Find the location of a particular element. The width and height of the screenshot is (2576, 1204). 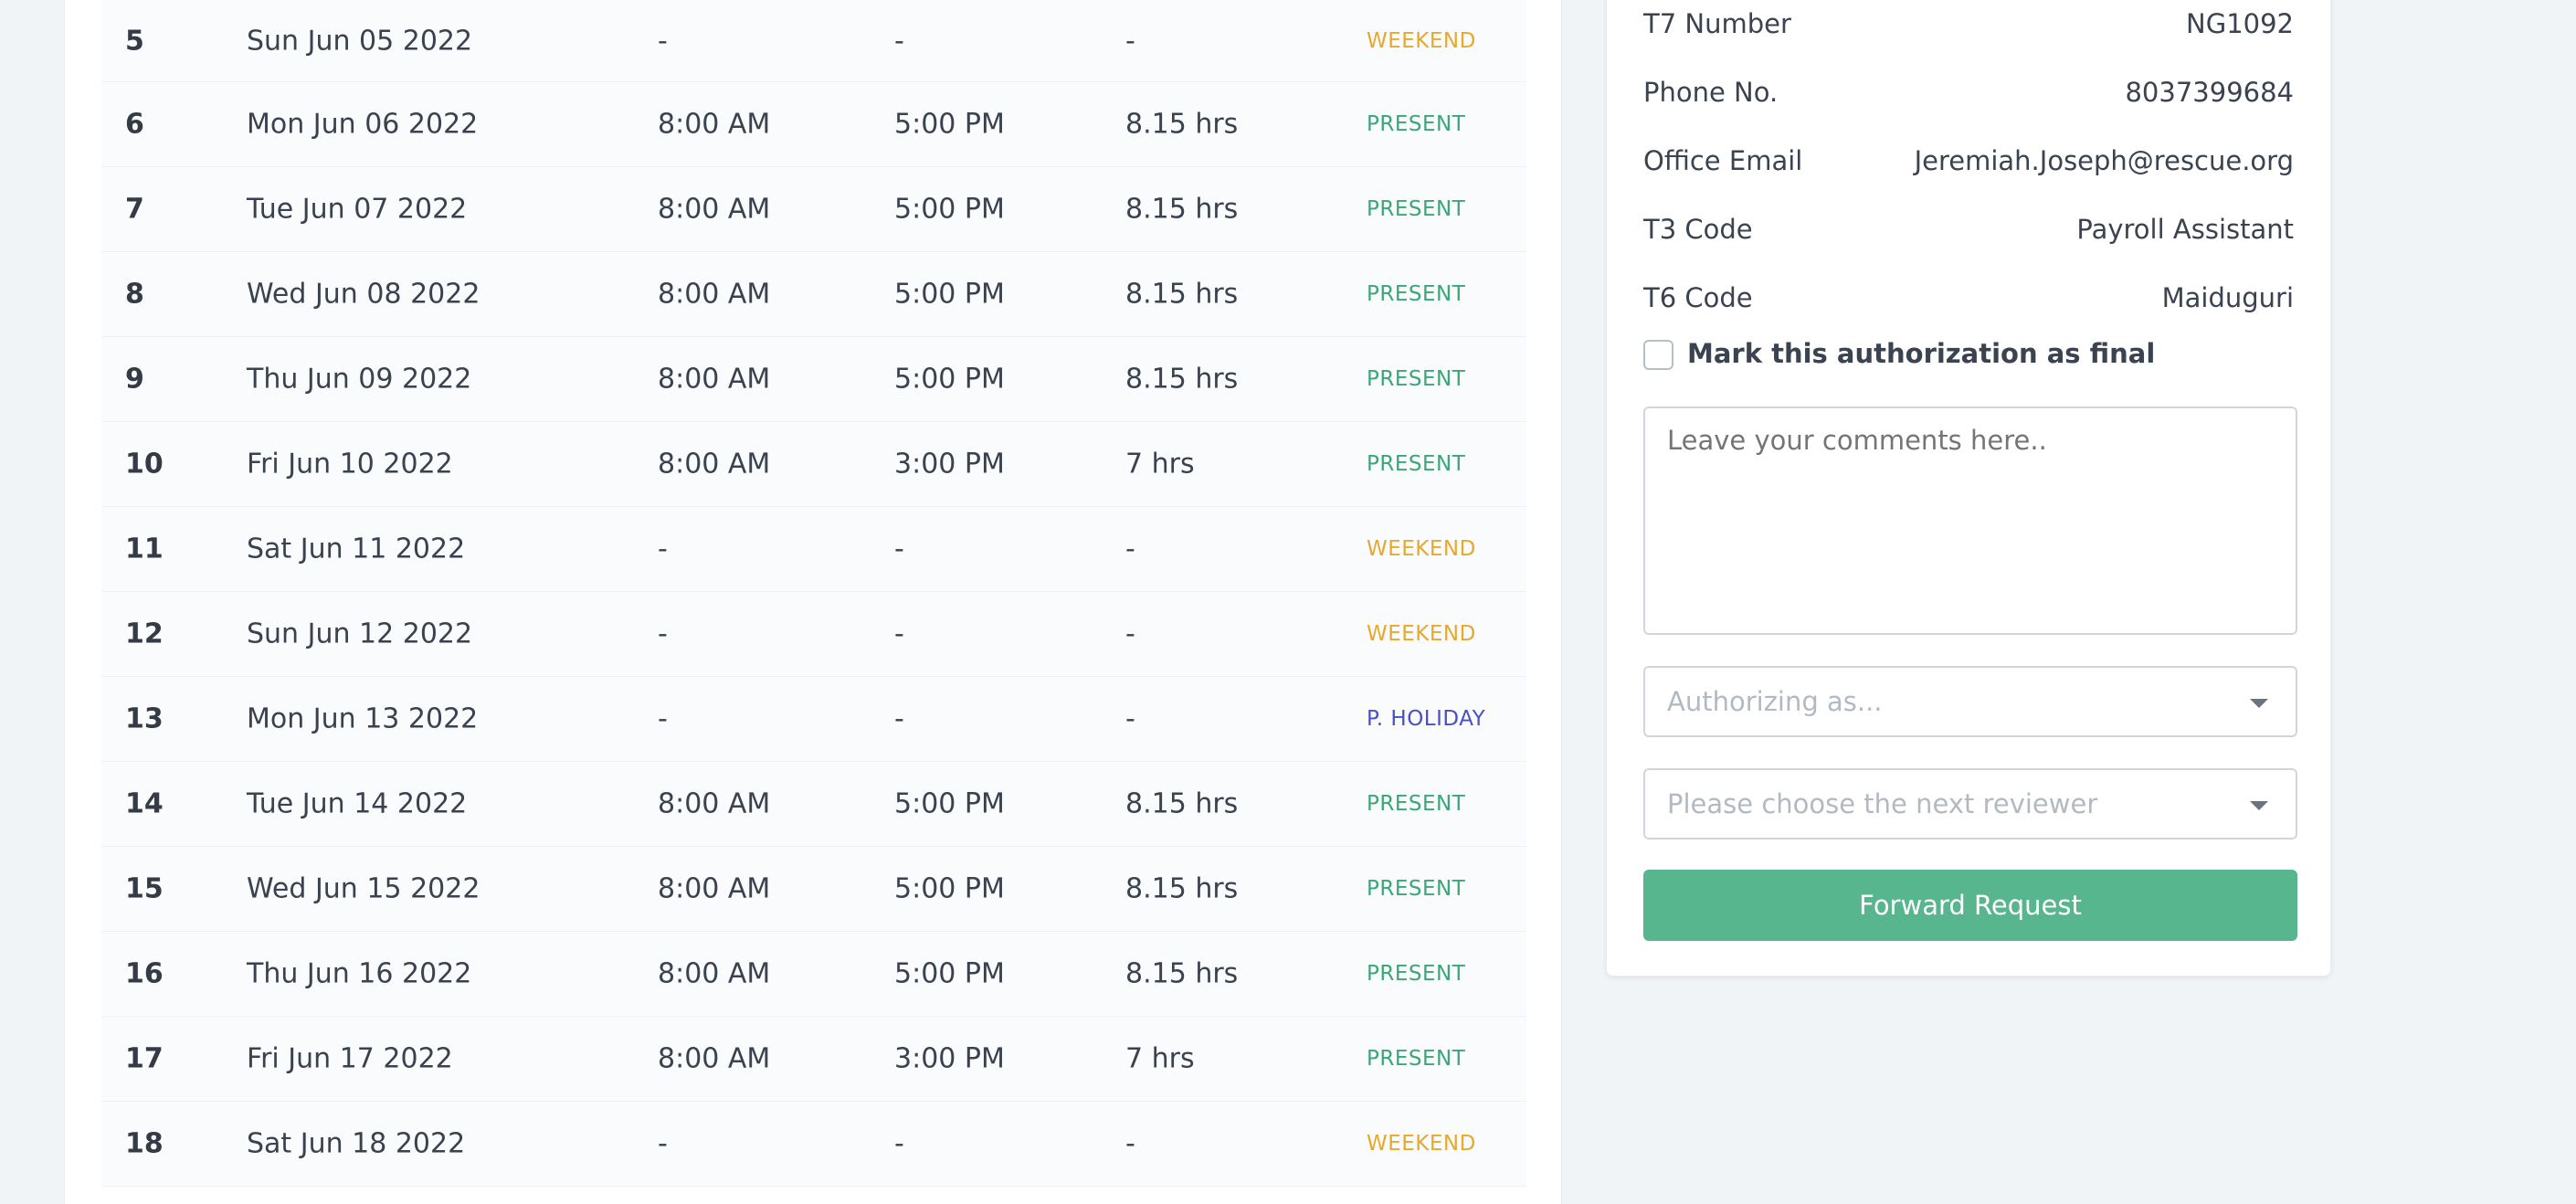

info-row-t6-code: T6 Code Maiduguri is located at coordinates (1968, 300).